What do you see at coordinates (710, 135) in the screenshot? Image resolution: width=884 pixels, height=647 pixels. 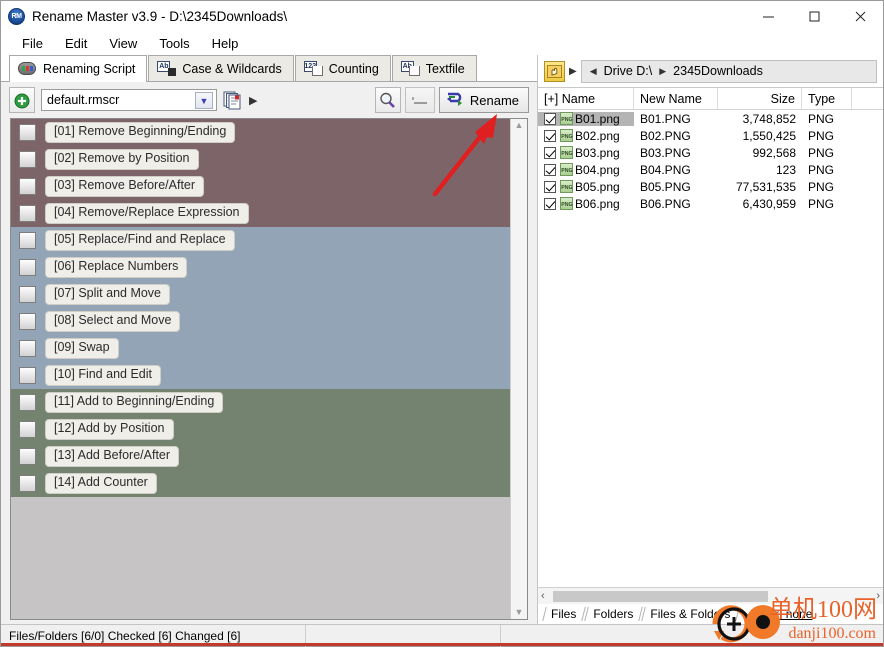 I see `table-row: PNG B02.png B02.PNG 1,550,425 PNG` at bounding box center [710, 135].